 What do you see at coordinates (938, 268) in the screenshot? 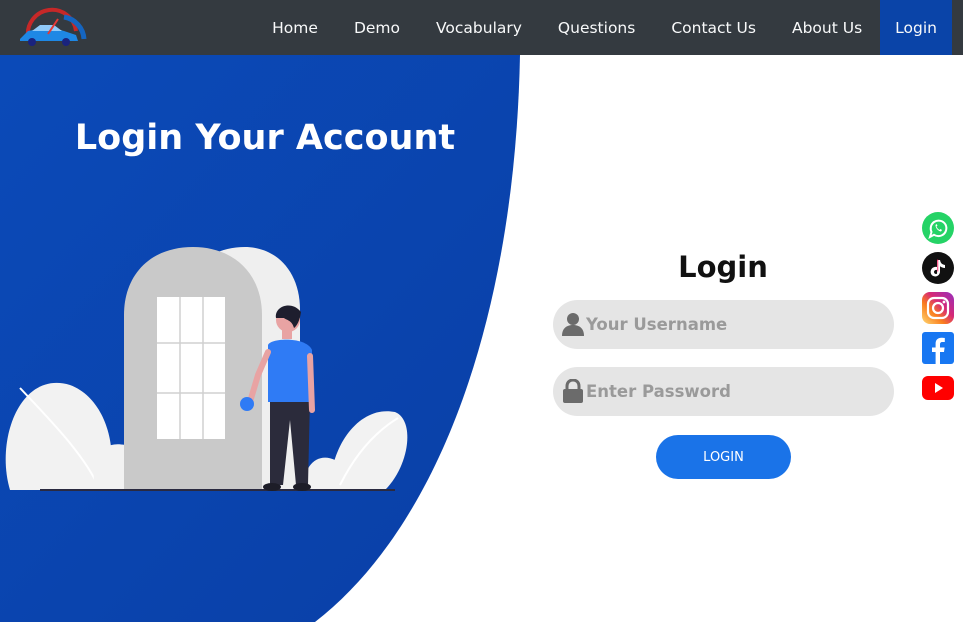
I see `tiktok-icon` at bounding box center [938, 268].